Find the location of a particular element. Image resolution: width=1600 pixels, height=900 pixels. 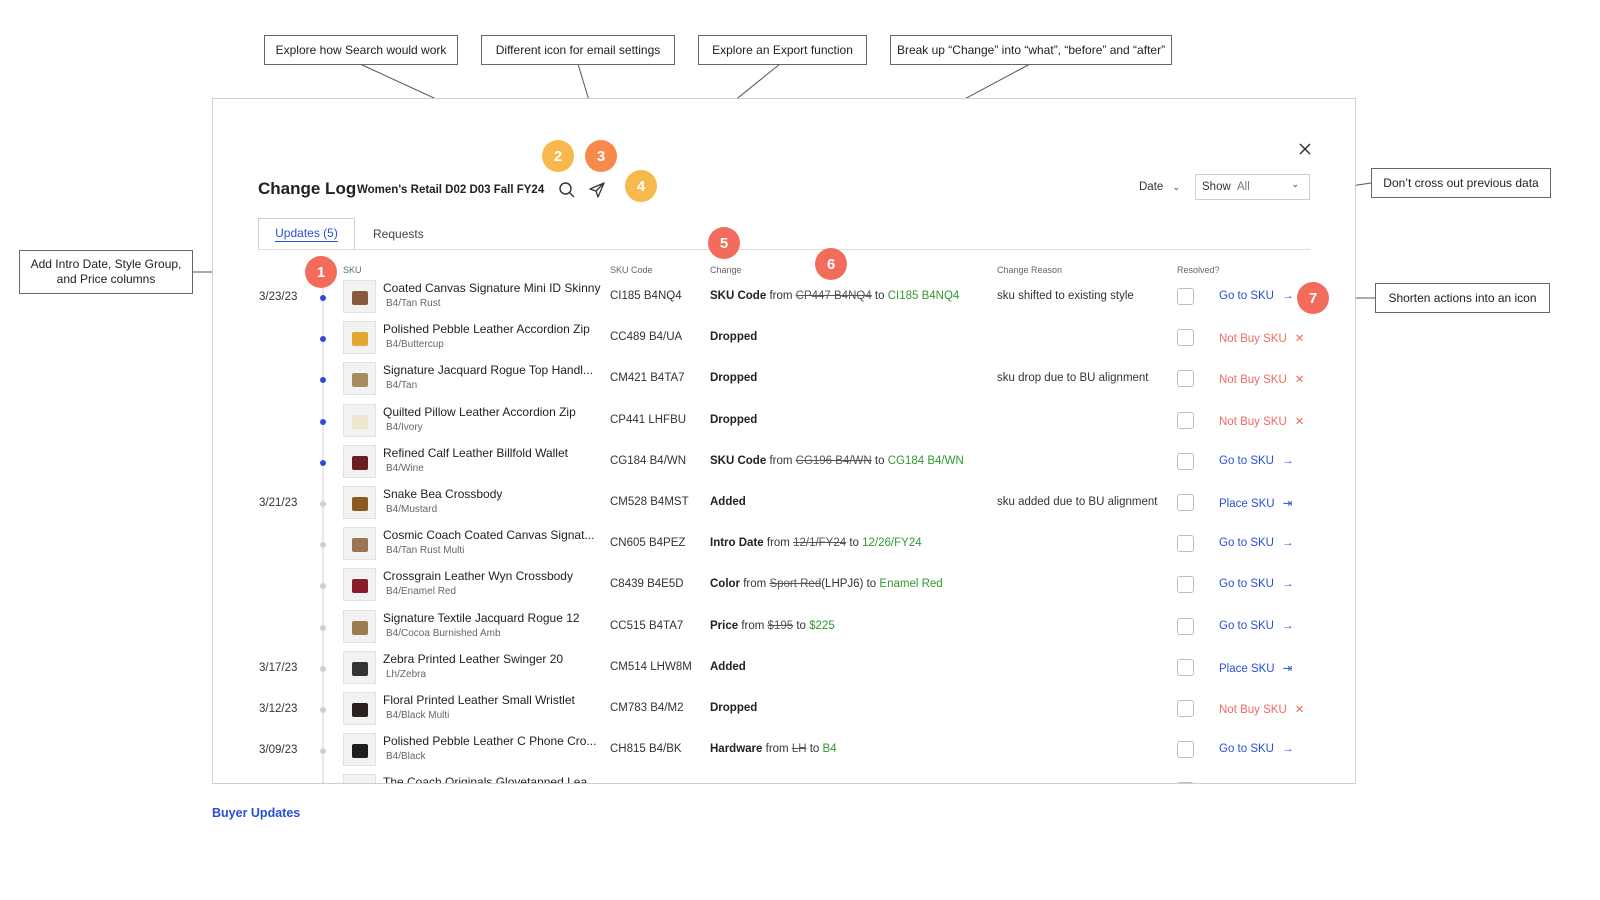

page-title: Change Log is located at coordinates (307, 188).